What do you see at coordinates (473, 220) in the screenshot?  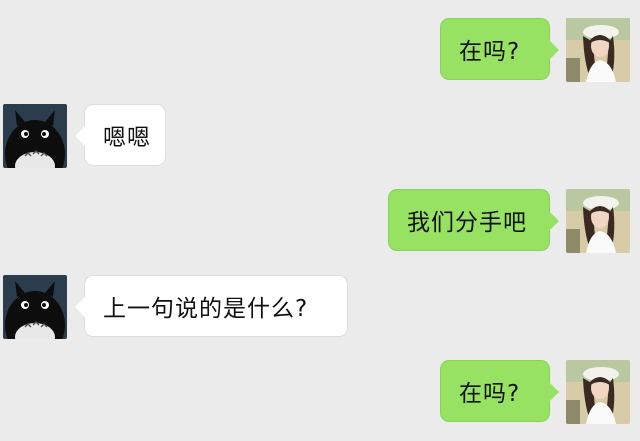 I see `message-bubble-outgoing: 我们分手吧` at bounding box center [473, 220].